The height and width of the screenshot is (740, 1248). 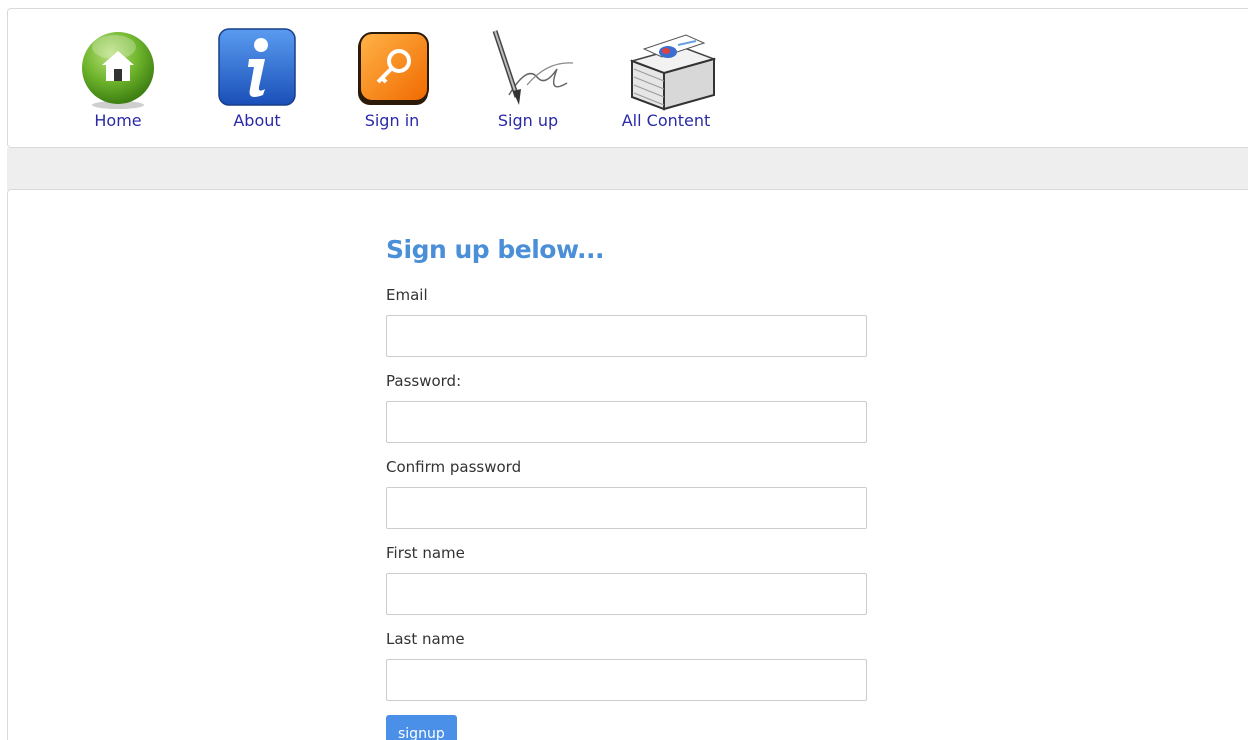 What do you see at coordinates (424, 381) in the screenshot?
I see `password-label: Password:` at bounding box center [424, 381].